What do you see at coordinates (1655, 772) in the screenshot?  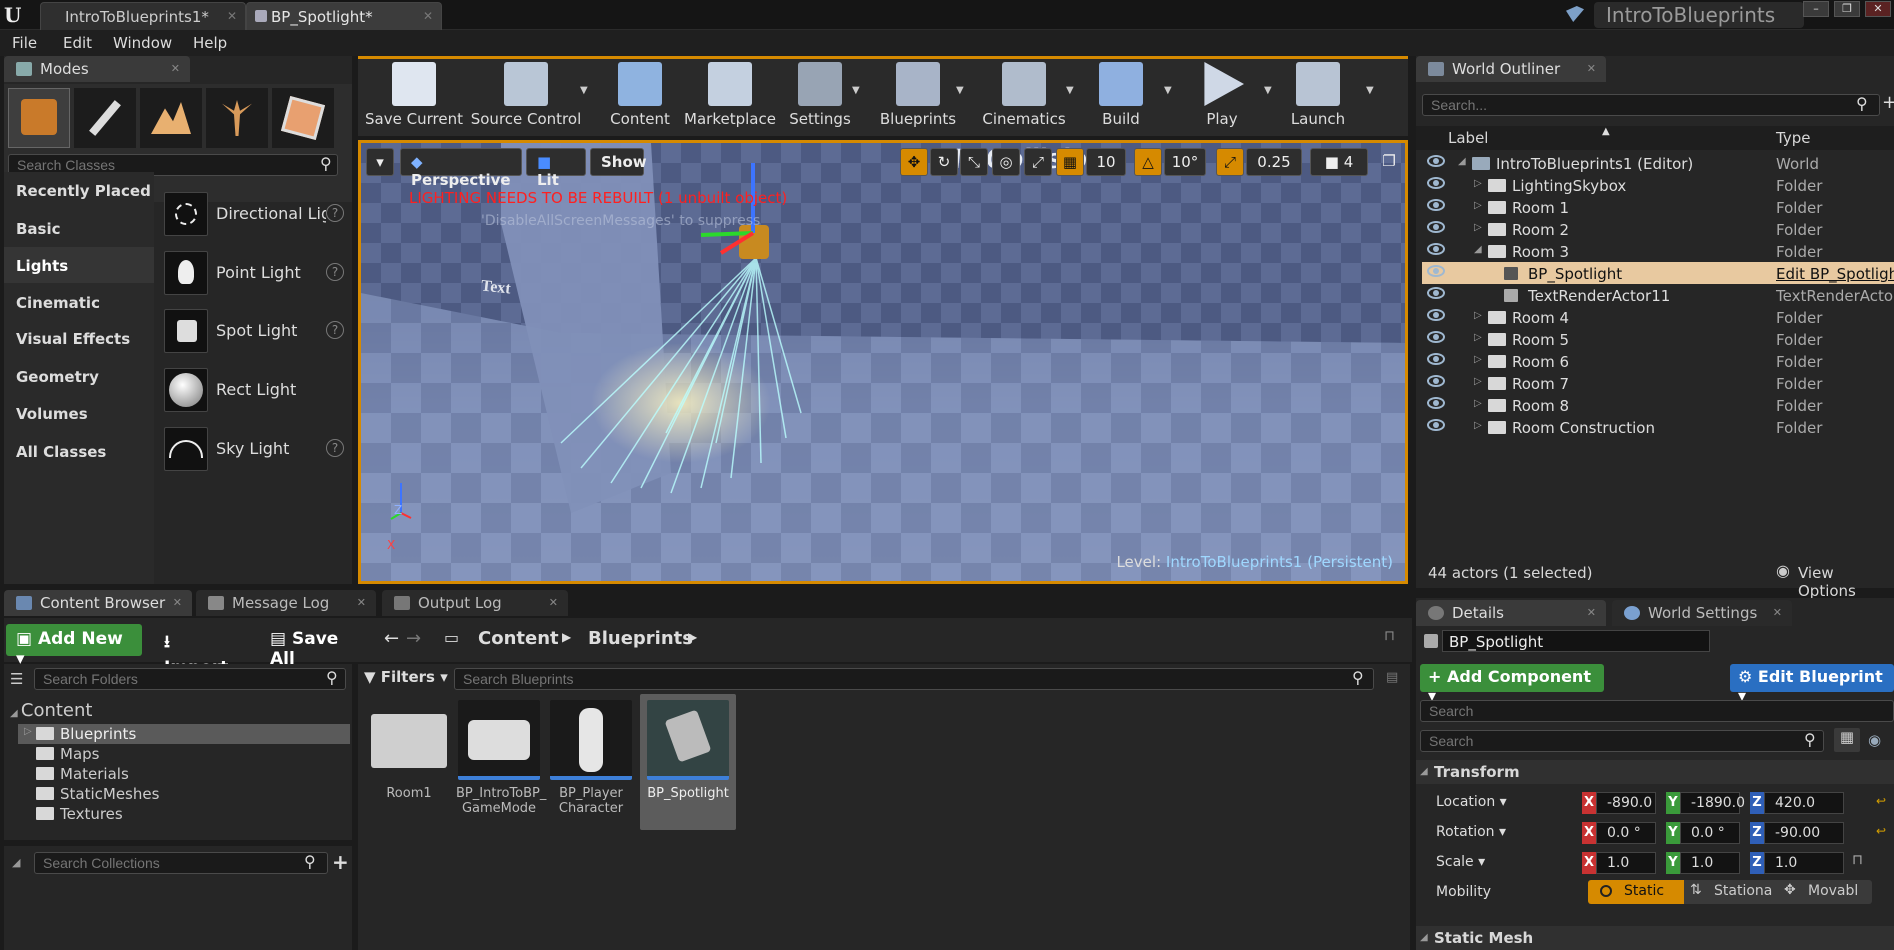 I see `section-transform: ◢ Transform` at bounding box center [1655, 772].